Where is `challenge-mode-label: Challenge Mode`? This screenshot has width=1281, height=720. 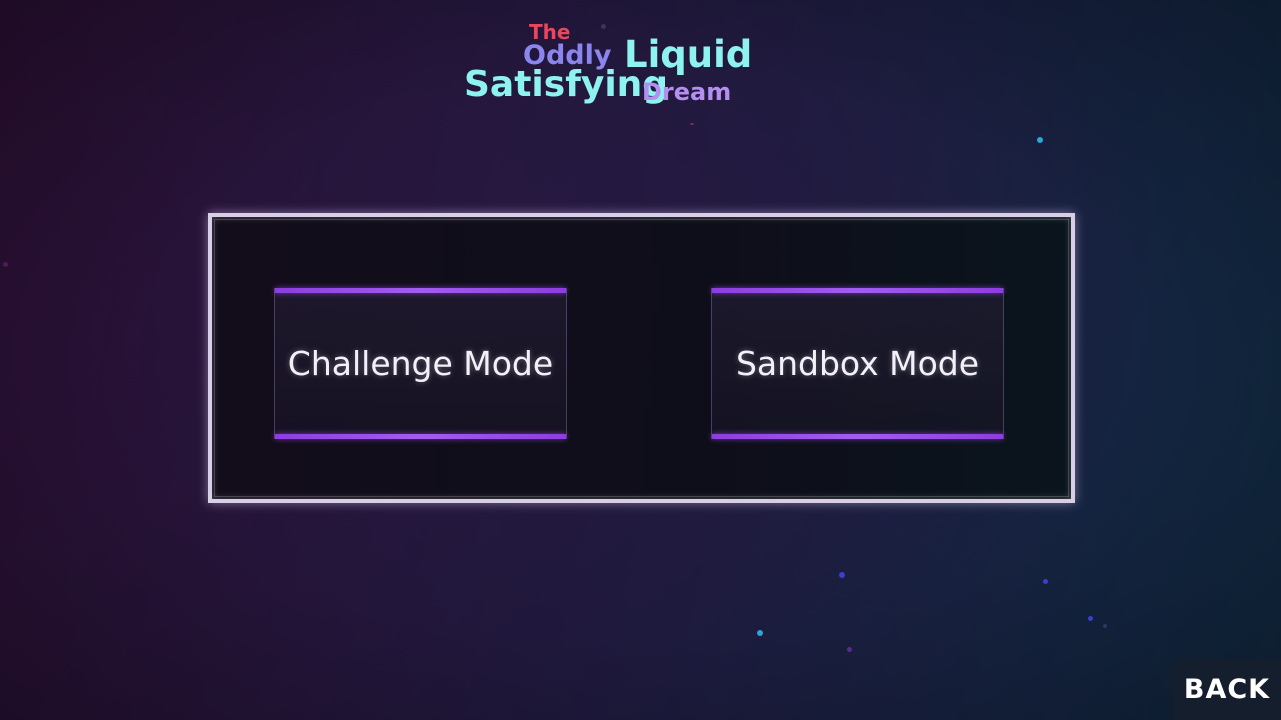
challenge-mode-label: Challenge Mode is located at coordinates (420, 363).